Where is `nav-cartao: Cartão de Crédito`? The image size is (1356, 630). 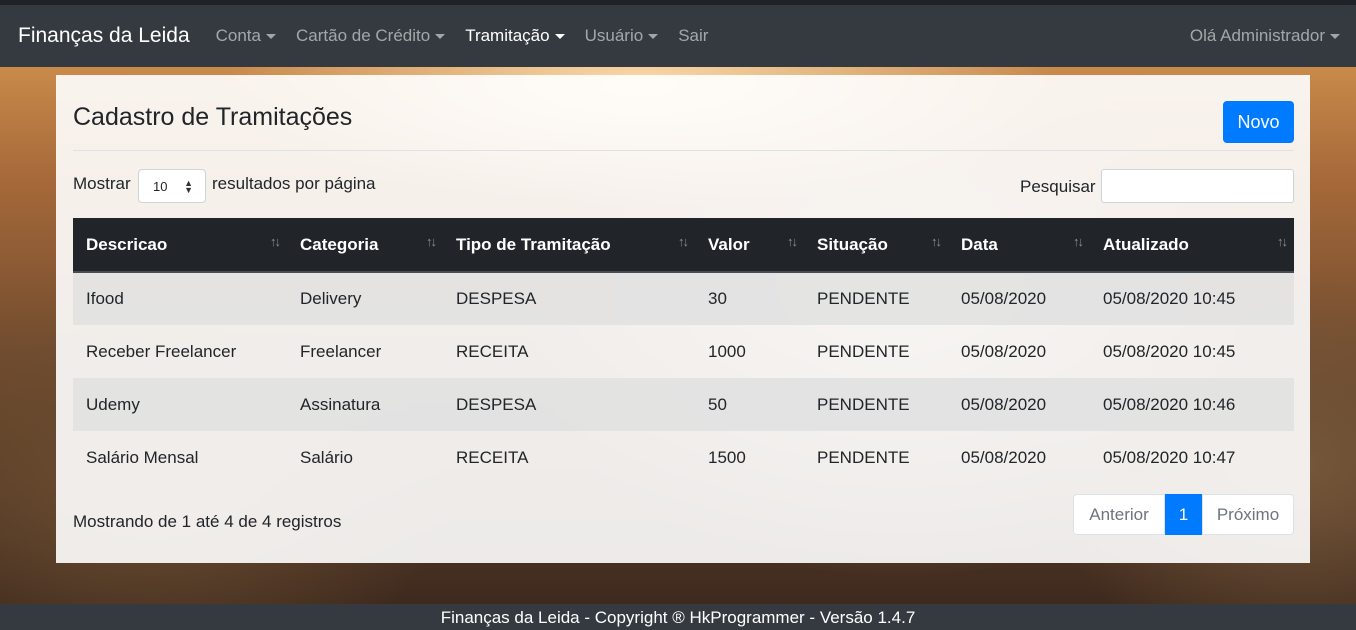
nav-cartao: Cartão de Crédito is located at coordinates (371, 36).